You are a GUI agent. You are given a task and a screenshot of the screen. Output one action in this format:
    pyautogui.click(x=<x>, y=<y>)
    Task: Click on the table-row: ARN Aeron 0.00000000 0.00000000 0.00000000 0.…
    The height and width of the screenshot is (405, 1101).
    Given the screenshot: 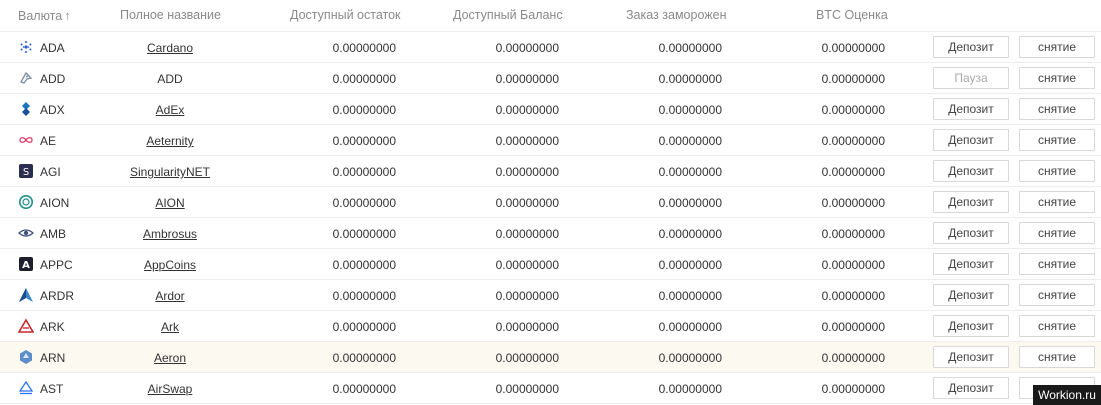 What is the action you would take?
    pyautogui.click(x=550, y=357)
    